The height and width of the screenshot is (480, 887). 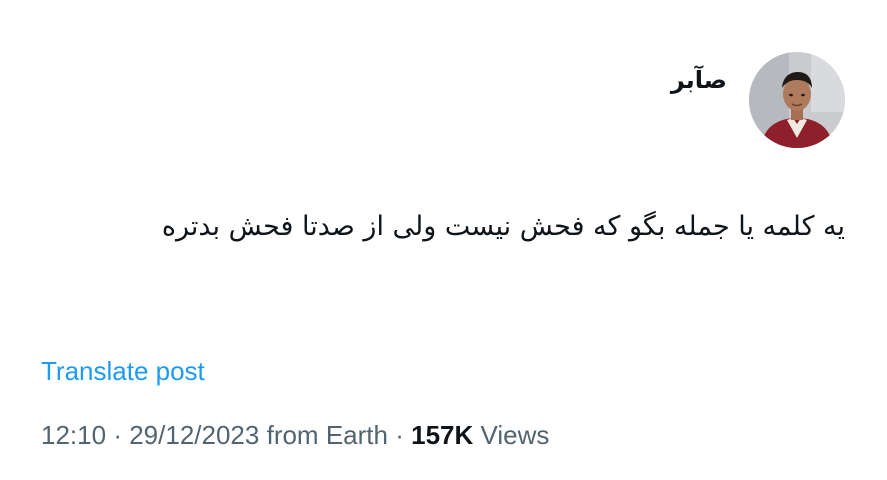 I want to click on post-time: 12:10, so click(x=73, y=435).